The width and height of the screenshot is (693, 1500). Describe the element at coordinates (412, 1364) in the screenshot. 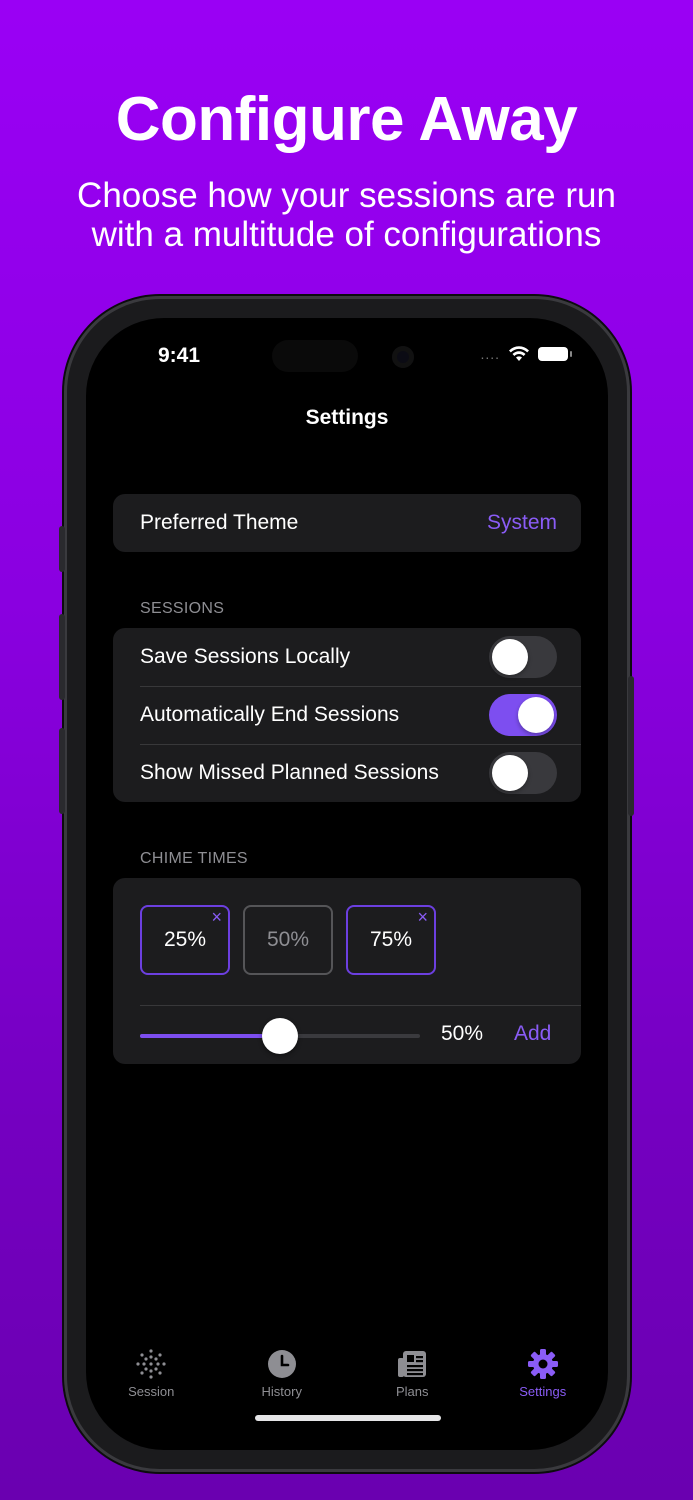

I see `newspaper-icon` at that location.